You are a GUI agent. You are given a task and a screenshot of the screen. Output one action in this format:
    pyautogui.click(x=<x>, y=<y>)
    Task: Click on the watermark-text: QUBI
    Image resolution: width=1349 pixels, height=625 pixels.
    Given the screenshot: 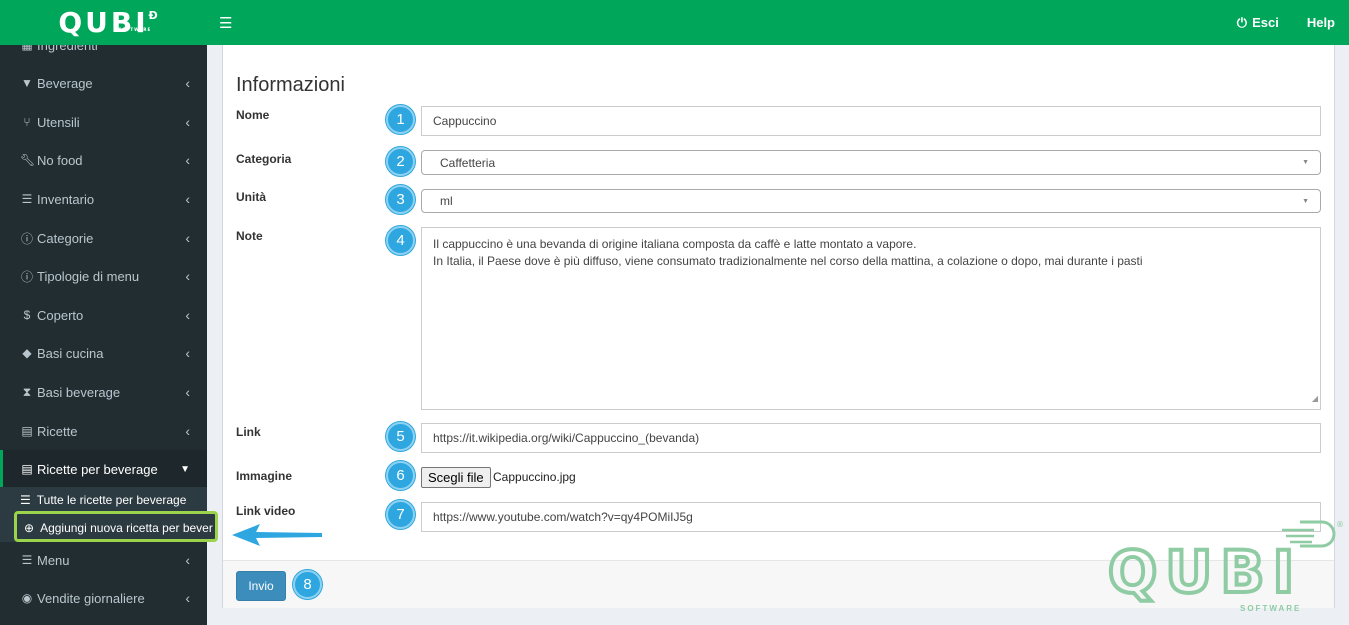 What is the action you would take?
    pyautogui.click(x=1204, y=572)
    